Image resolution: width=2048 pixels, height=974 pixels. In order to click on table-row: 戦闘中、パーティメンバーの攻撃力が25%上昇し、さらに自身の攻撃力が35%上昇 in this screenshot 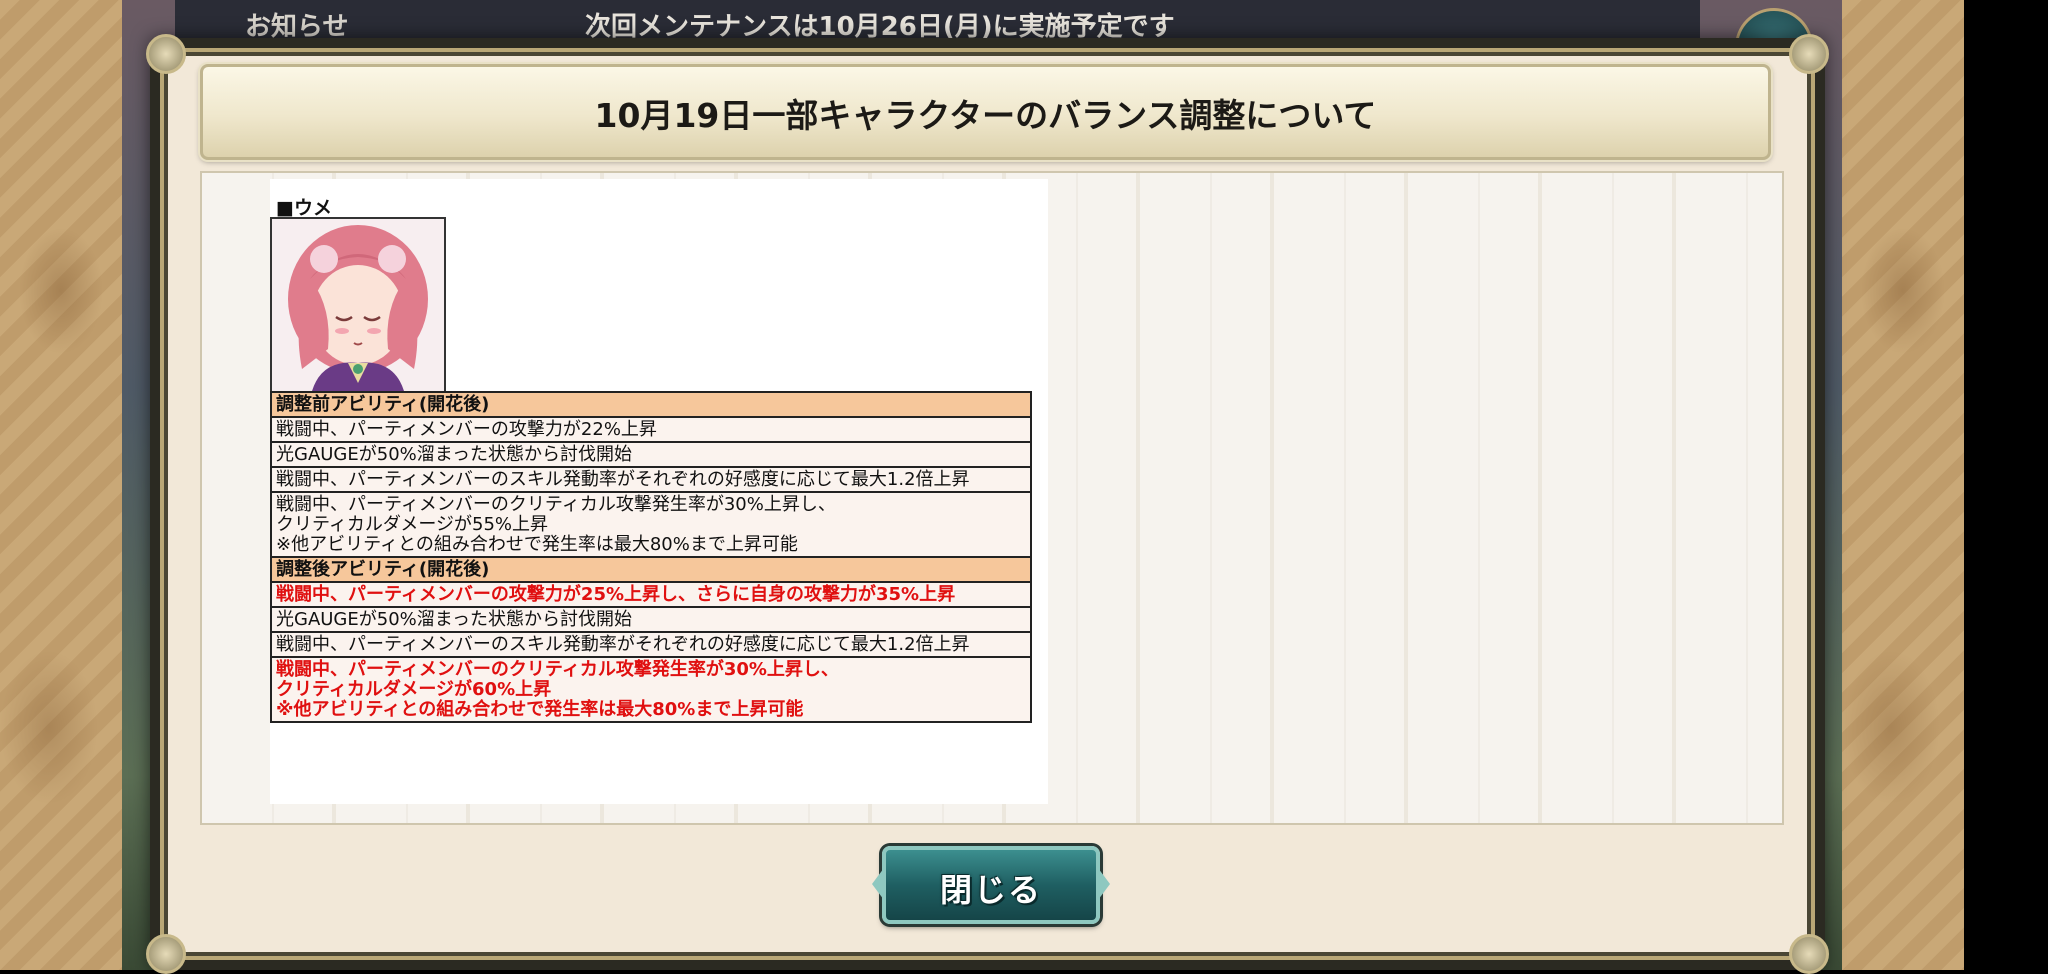, I will do `click(651, 594)`.